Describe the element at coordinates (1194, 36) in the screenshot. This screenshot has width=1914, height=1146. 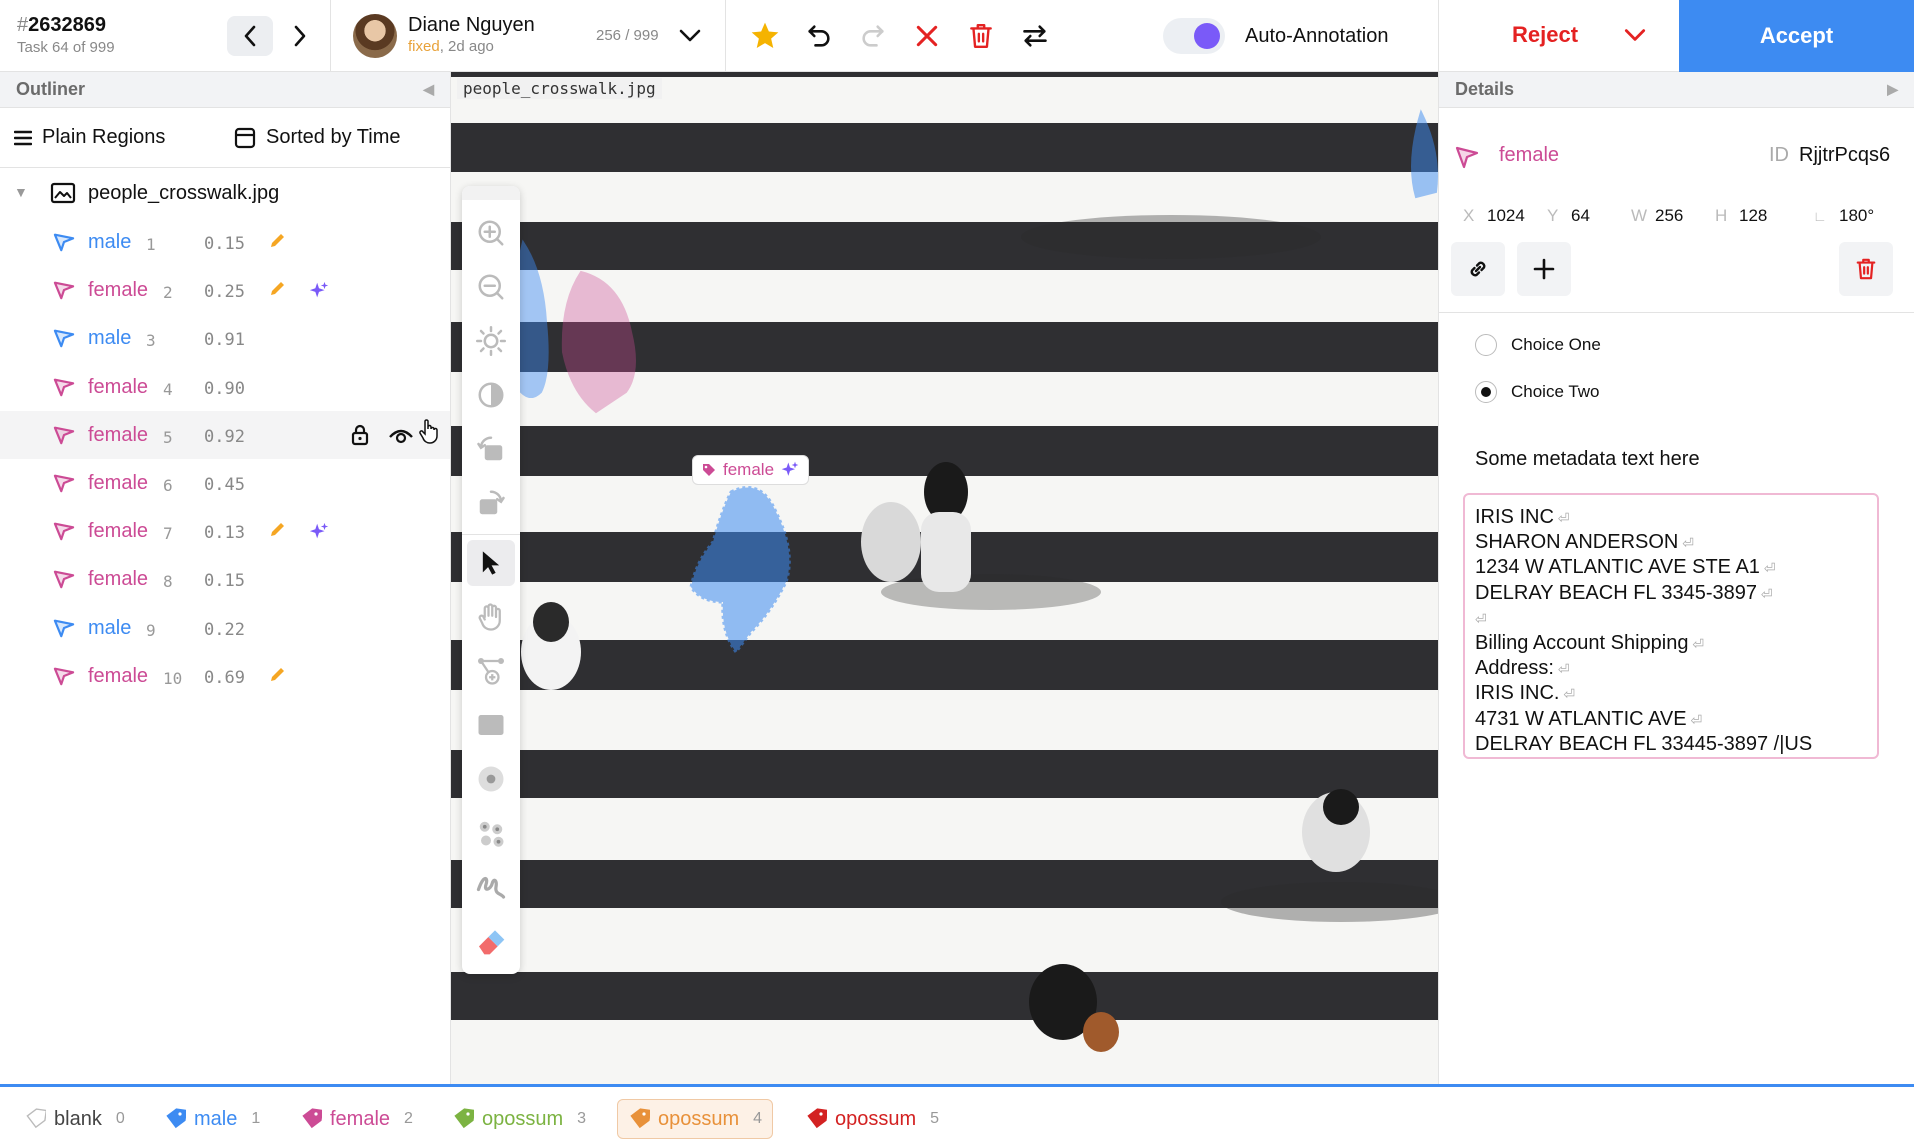
I see `auto-annotation-toggle` at that location.